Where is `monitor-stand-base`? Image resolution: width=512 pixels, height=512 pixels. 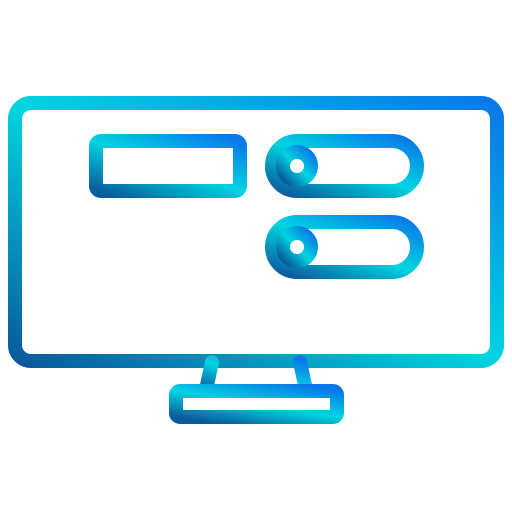 monitor-stand-base is located at coordinates (256, 404).